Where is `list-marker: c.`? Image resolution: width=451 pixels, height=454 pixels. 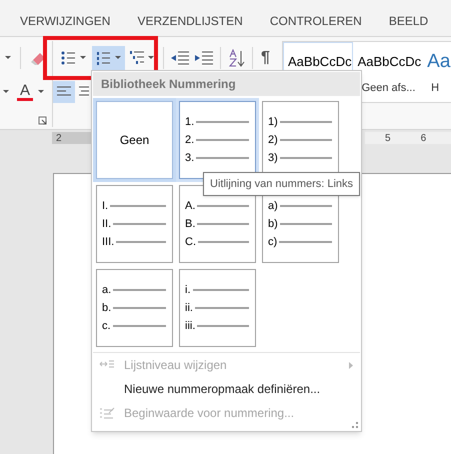 list-marker: c. is located at coordinates (106, 326).